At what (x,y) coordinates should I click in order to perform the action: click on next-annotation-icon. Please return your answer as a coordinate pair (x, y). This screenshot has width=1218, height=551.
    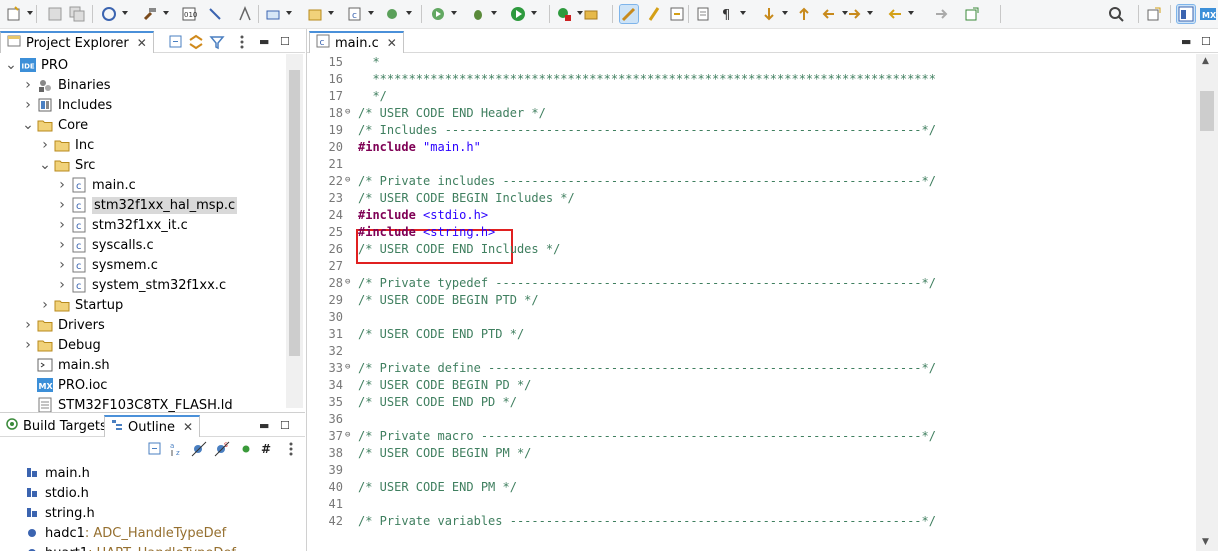
    Looking at the image, I should click on (703, 14).